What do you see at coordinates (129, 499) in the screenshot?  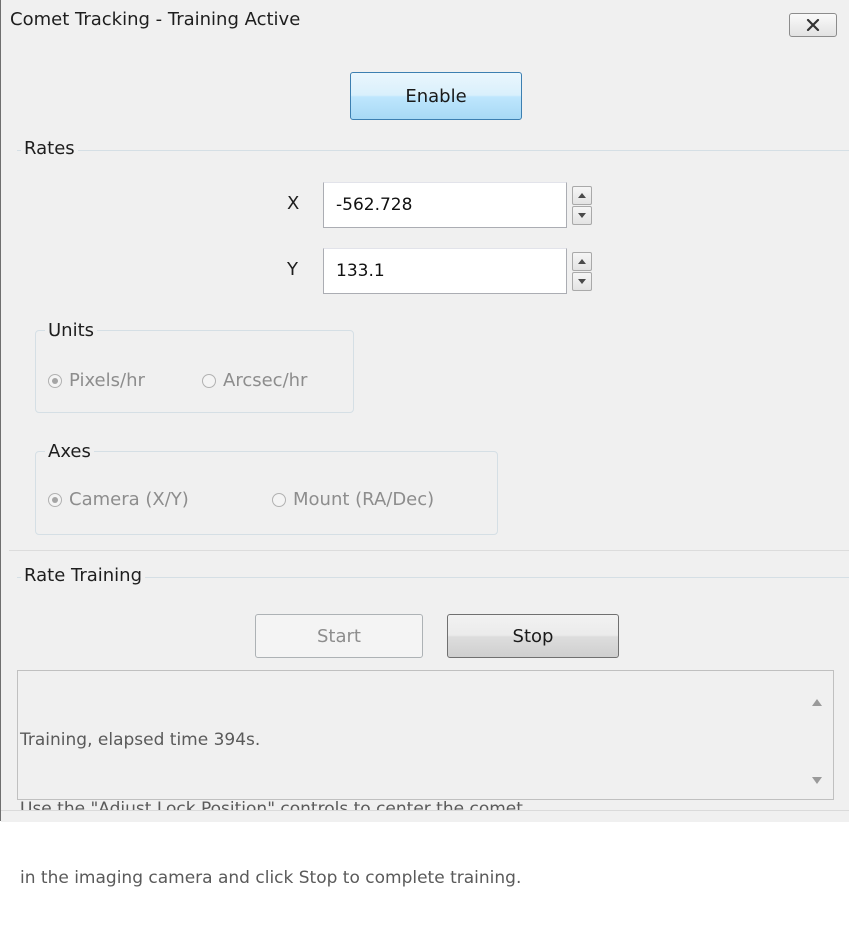 I see `axes-camera-label: Camera (X/Y)` at bounding box center [129, 499].